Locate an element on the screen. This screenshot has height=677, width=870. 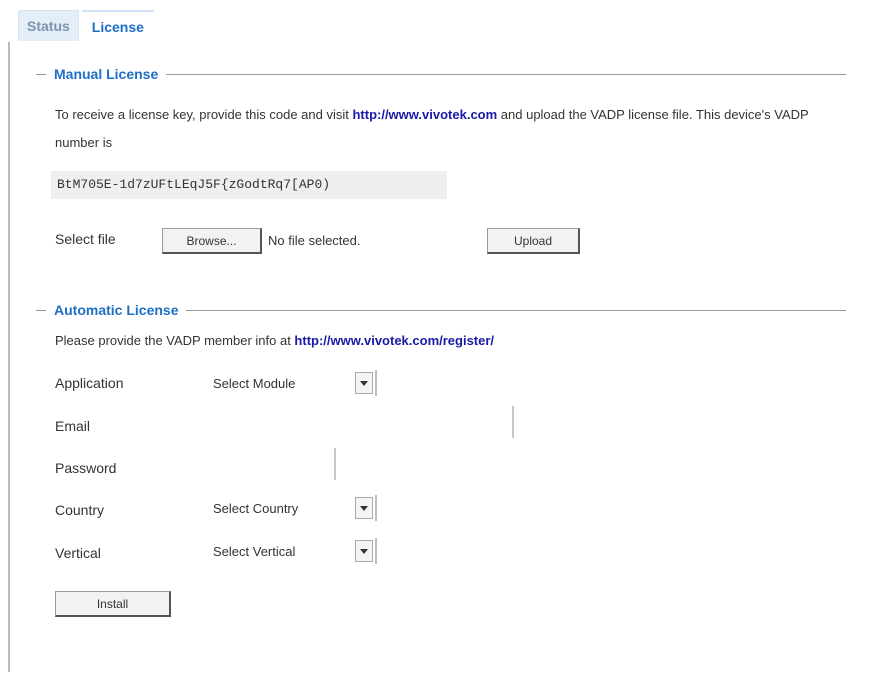
vertical-select: Select Vertical is located at coordinates (295, 551).